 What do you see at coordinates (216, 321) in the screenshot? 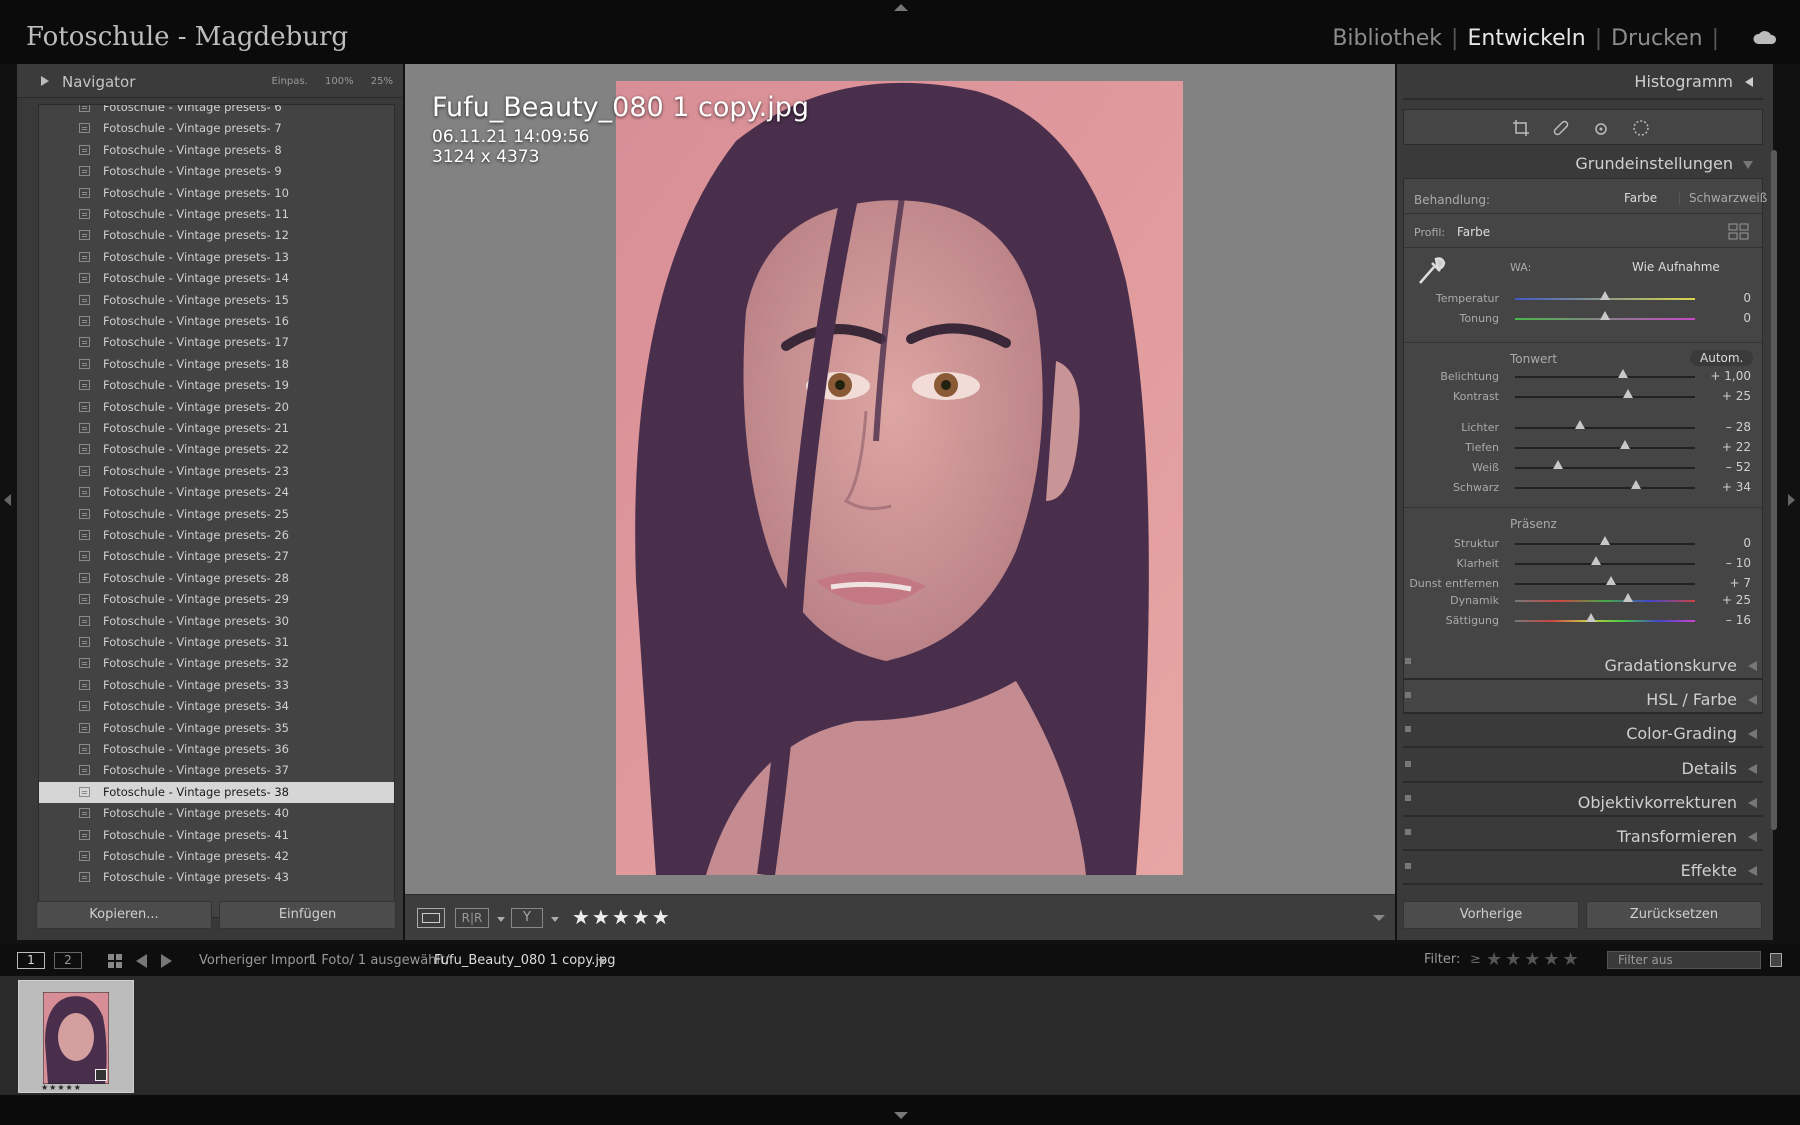
I see `preset-item: Fotoschule - Vintage presets- 16` at bounding box center [216, 321].